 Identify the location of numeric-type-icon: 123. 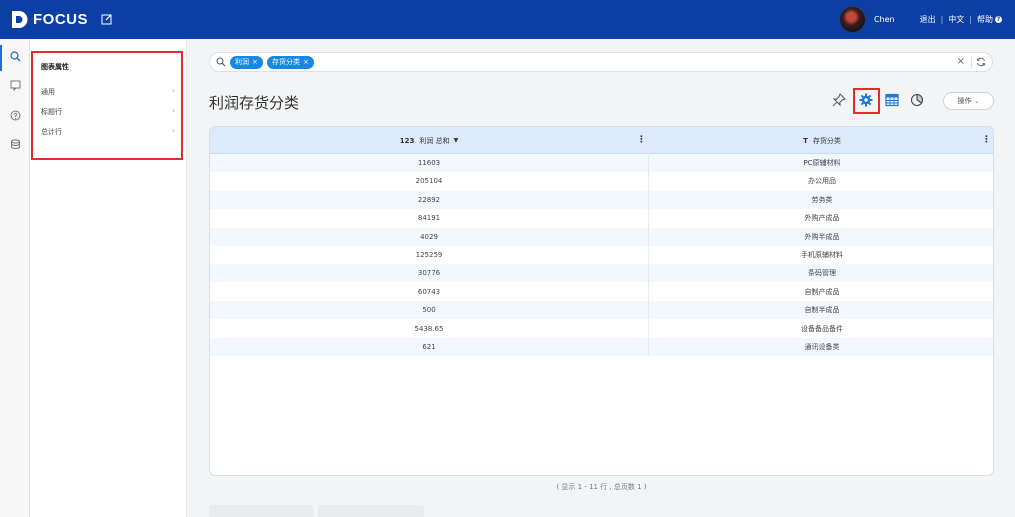
(407, 140).